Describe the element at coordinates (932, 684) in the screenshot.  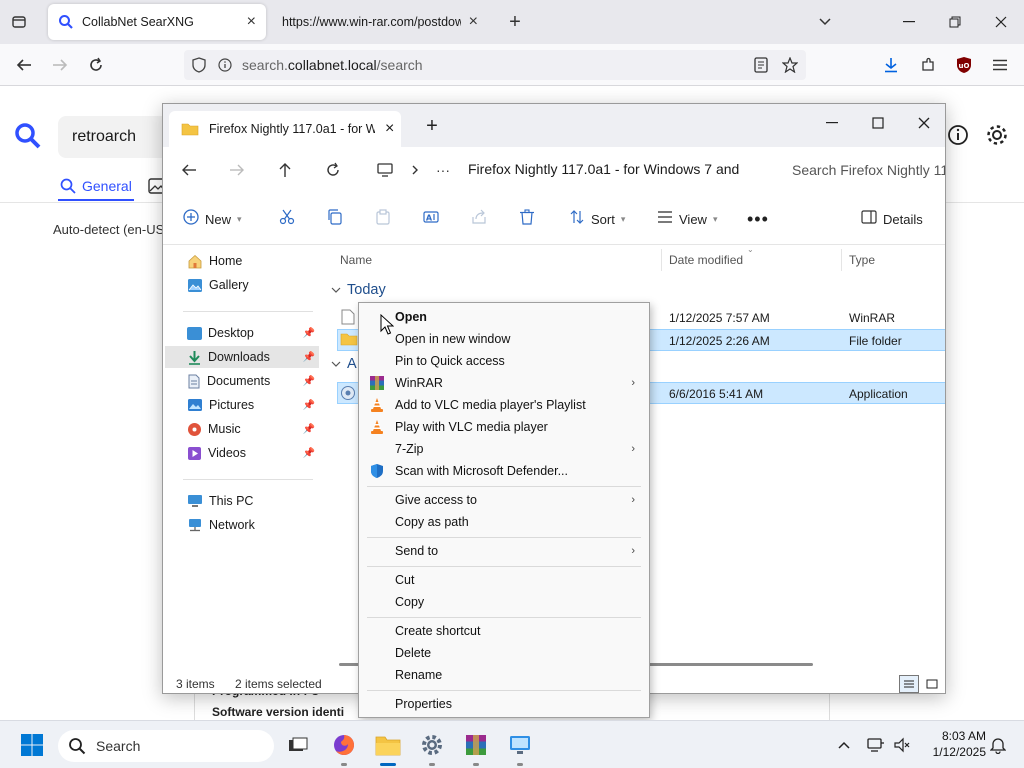
I see `tiles-view-icon` at that location.